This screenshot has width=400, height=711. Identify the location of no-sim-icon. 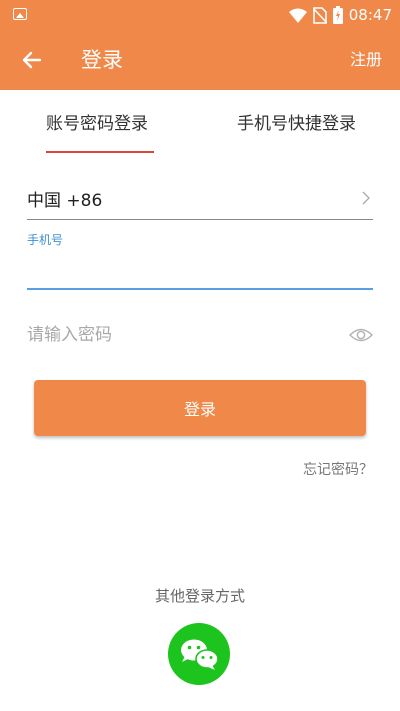
(319, 15).